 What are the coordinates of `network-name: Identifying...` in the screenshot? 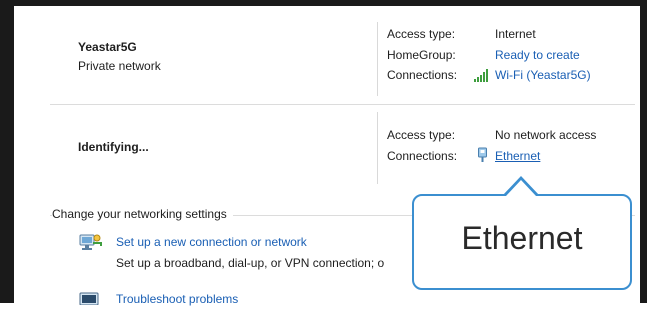 It's located at (113, 147).